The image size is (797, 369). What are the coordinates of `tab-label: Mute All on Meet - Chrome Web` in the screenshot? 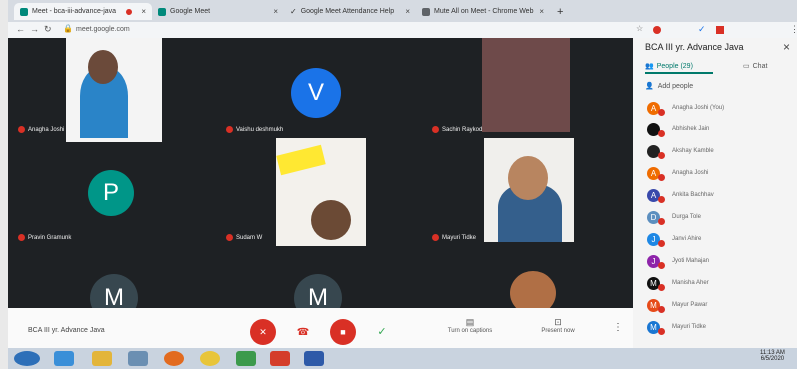 It's located at (484, 11).